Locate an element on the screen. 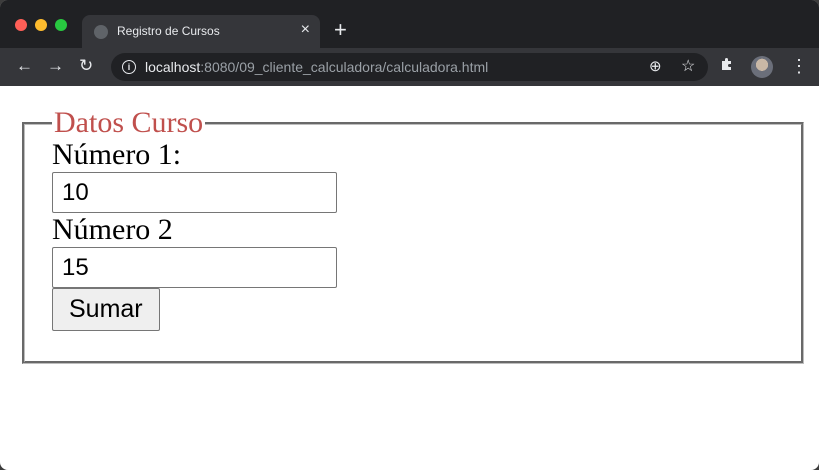 The height and width of the screenshot is (470, 819). back-arrow-icon: ← is located at coordinates (24, 66).